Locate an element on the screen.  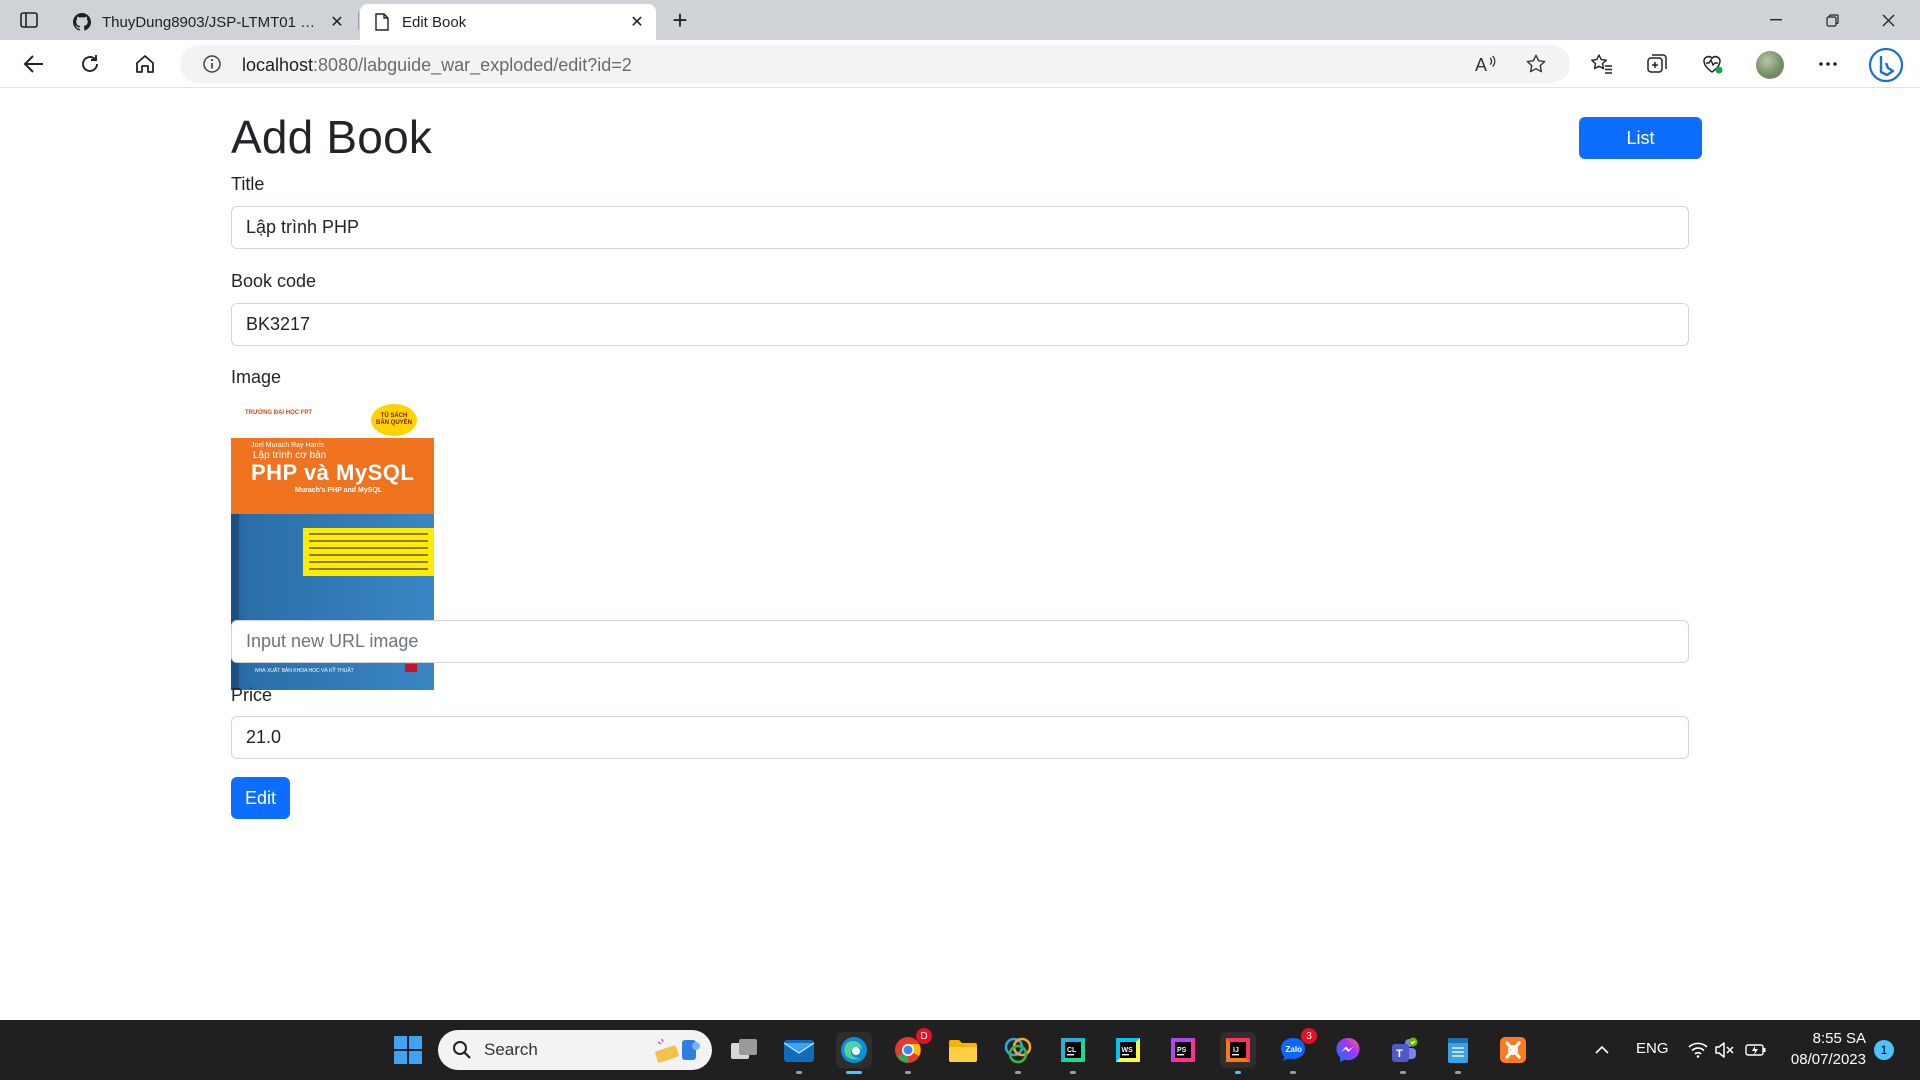
more-options-icon is located at coordinates (1828, 64).